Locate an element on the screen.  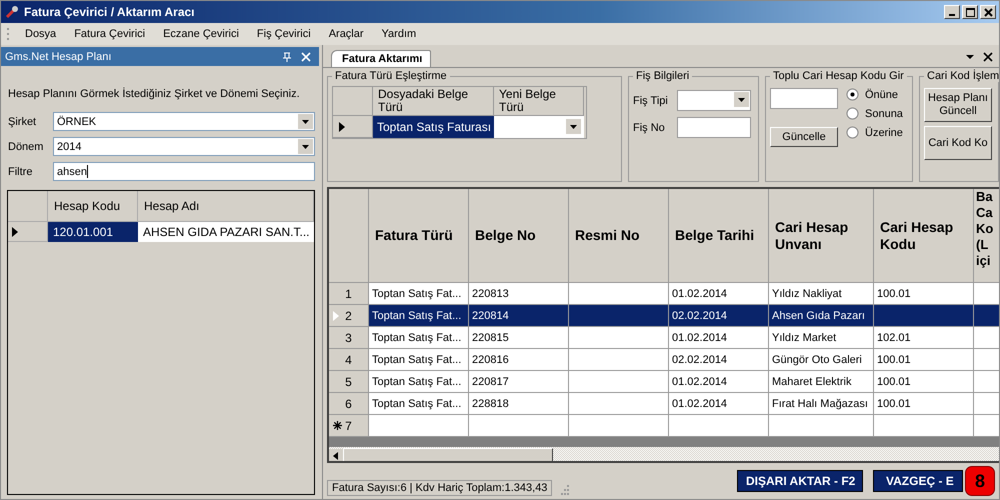
row-header: 7 is located at coordinates (349, 426).